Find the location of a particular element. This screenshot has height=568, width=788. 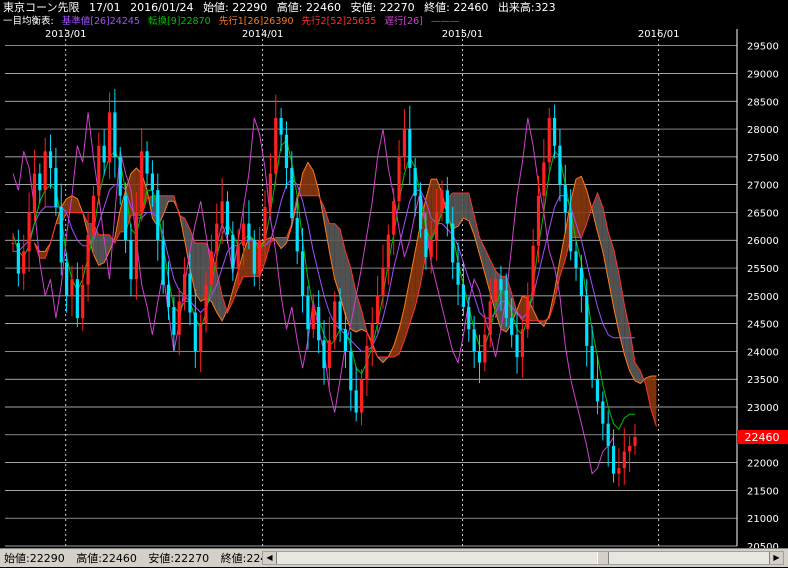

y-tick-label: 29500 is located at coordinates (763, 47).